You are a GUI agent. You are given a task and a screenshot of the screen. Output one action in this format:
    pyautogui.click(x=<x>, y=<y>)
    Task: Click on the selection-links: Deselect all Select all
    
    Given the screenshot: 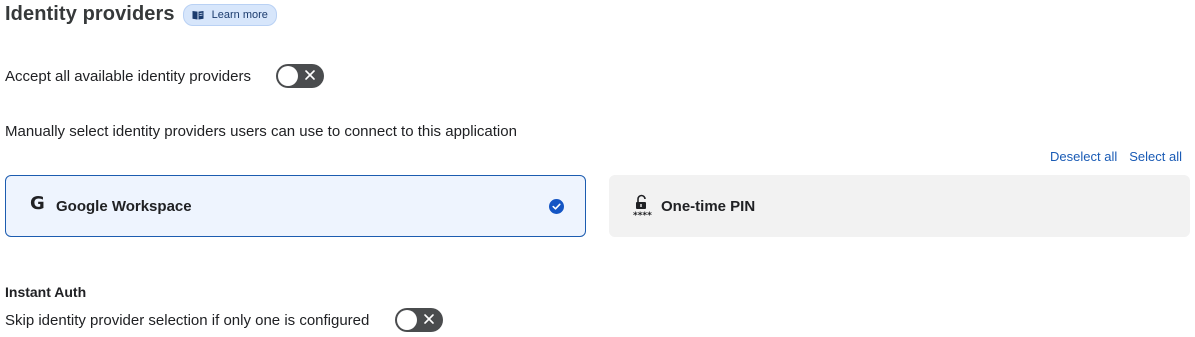 What is the action you would take?
    pyautogui.click(x=1116, y=156)
    